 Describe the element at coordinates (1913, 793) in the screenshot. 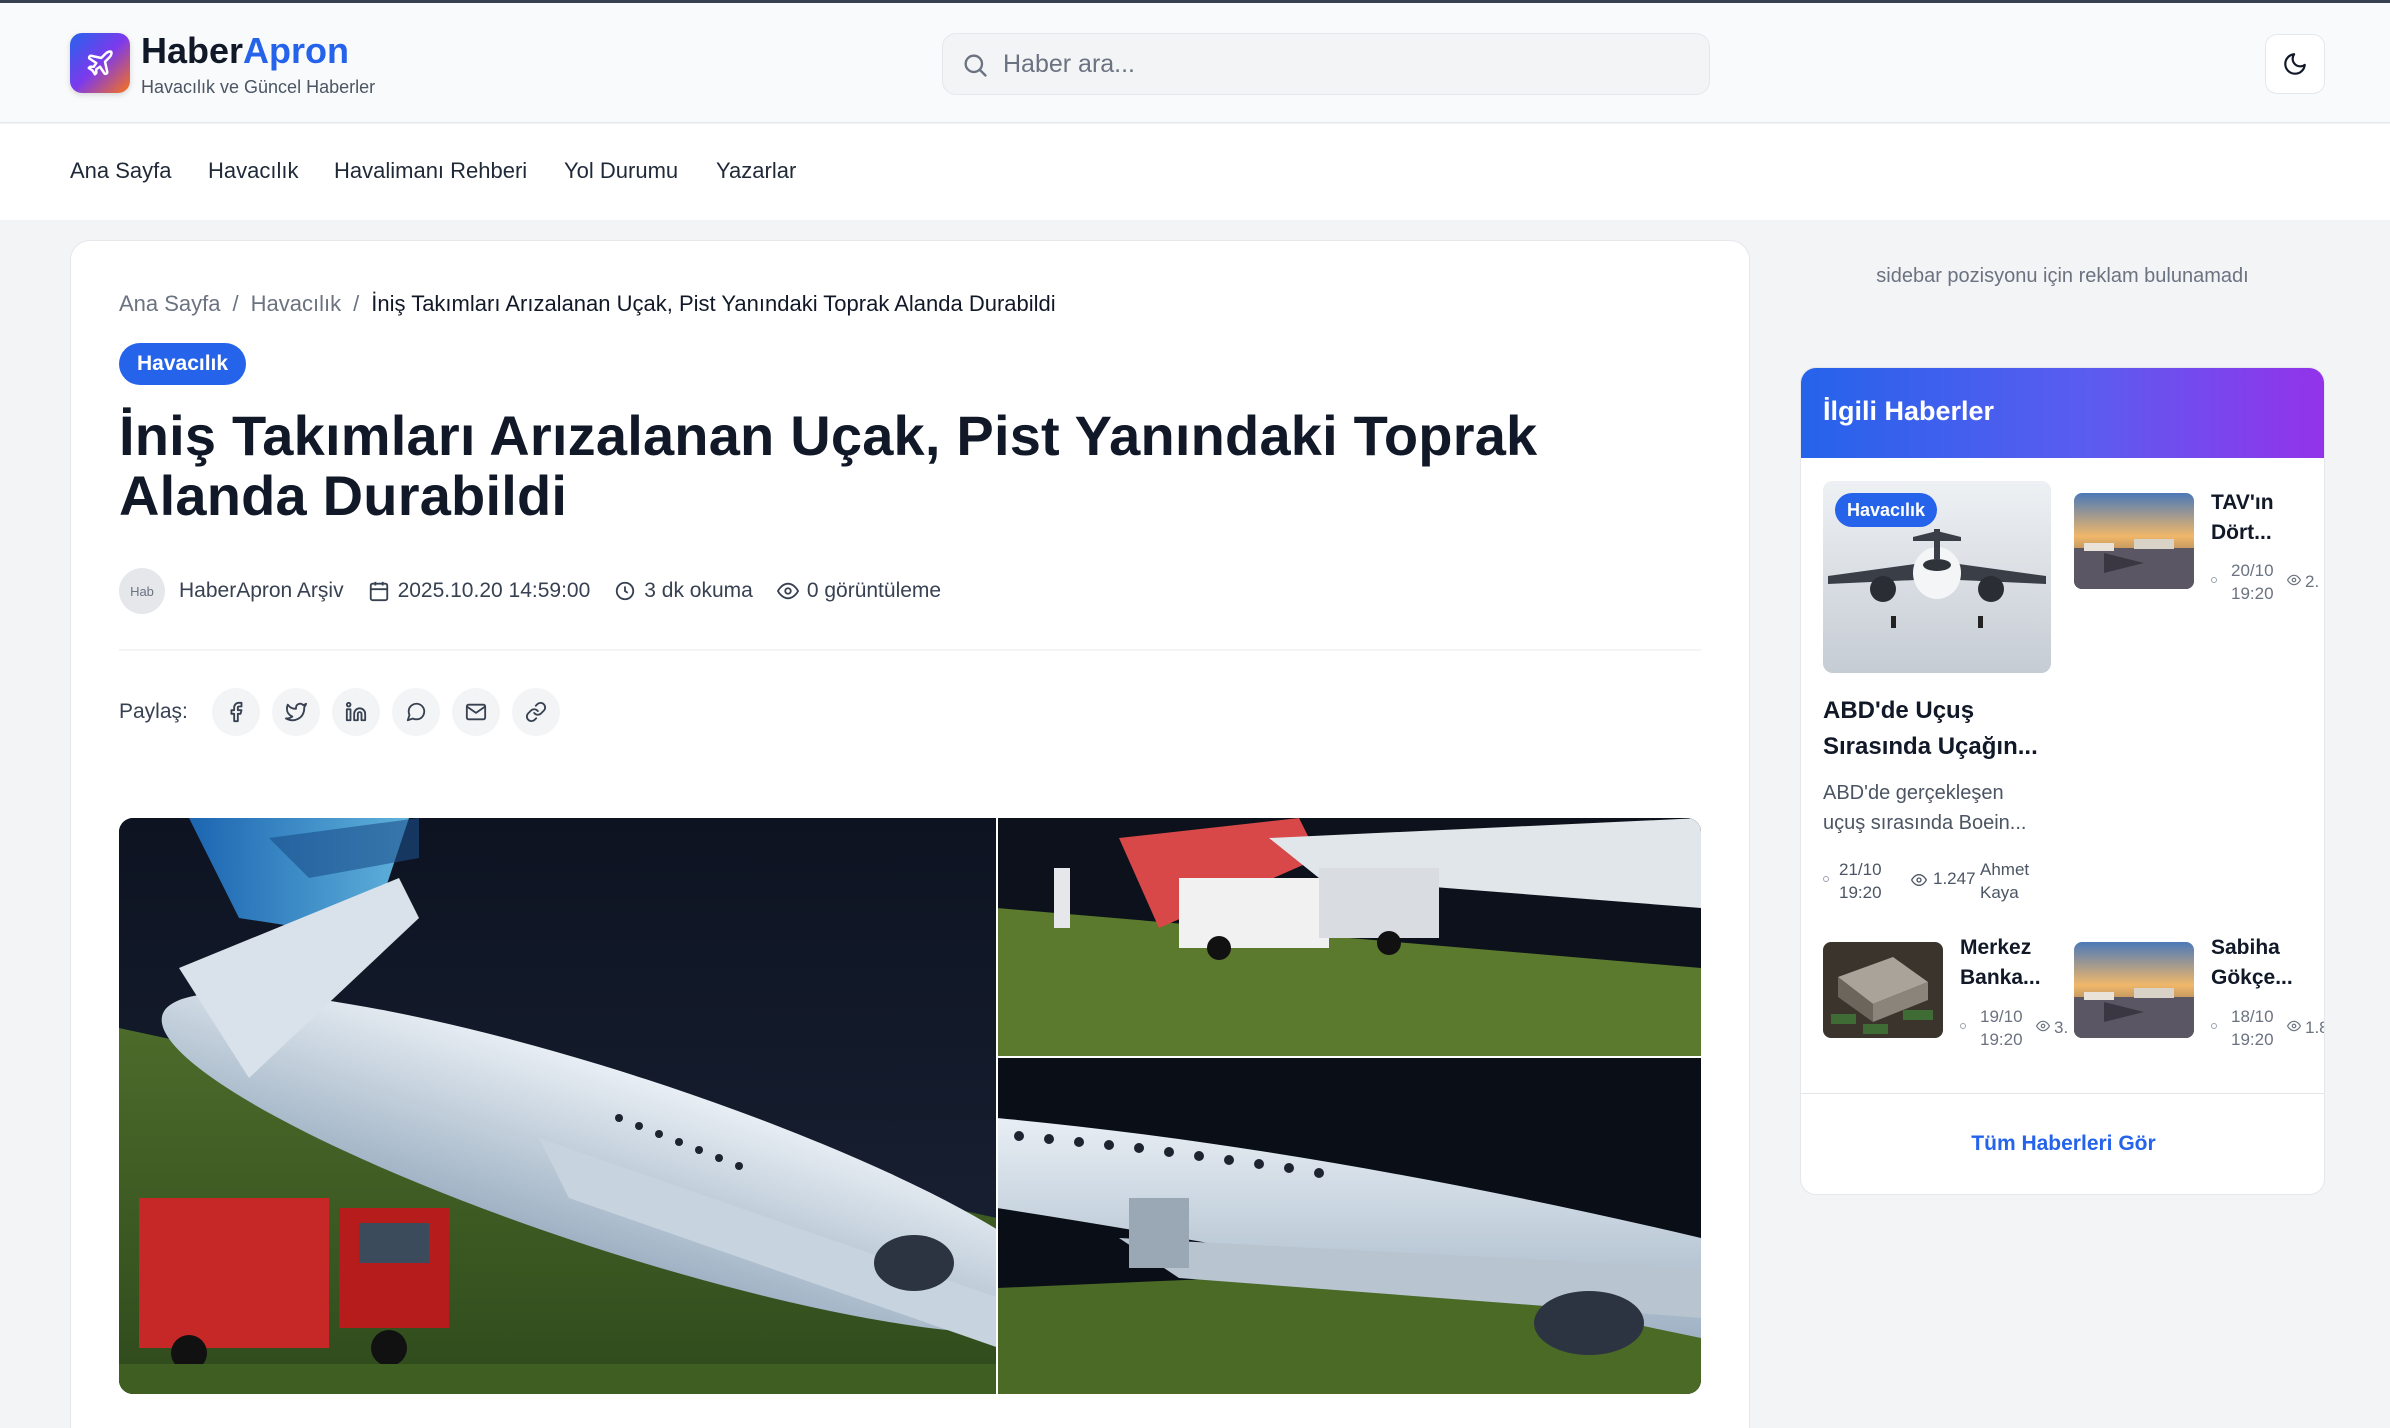

I see `featured-desc-line1: ABD'de gerçekleşen` at that location.